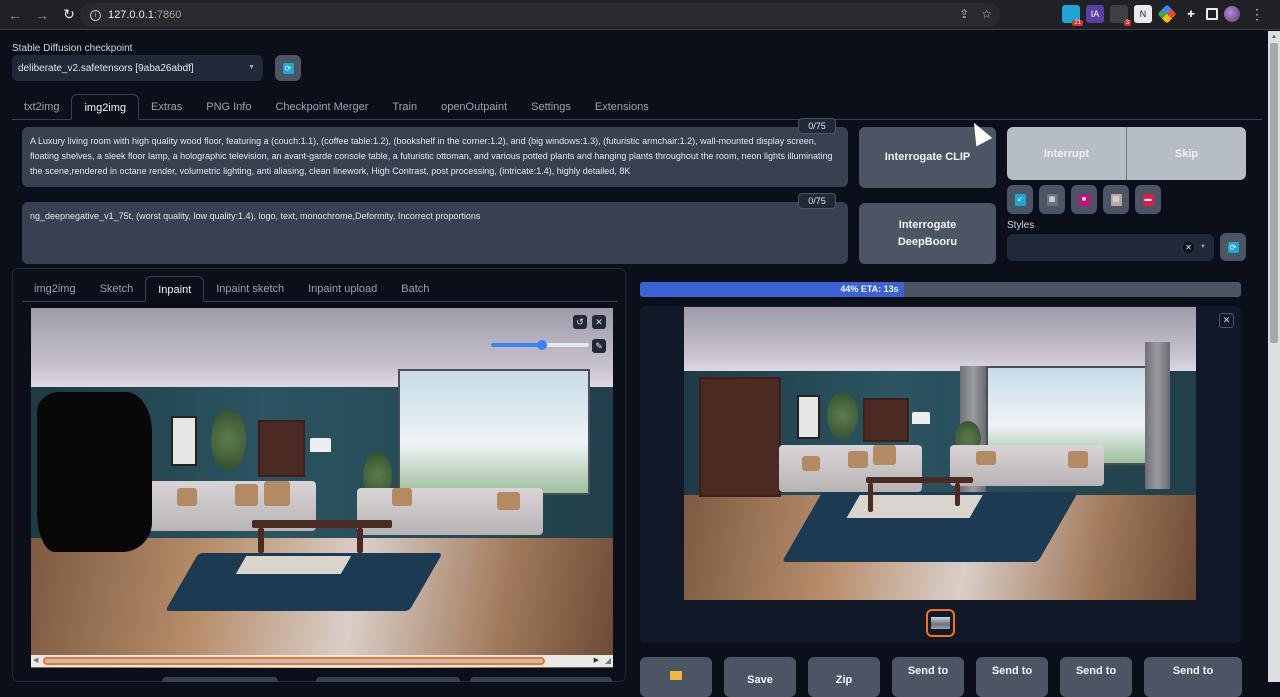 The height and width of the screenshot is (697, 1280). Describe the element at coordinates (1072, 15) in the screenshot. I see `ext-notifications-icon: 21` at that location.